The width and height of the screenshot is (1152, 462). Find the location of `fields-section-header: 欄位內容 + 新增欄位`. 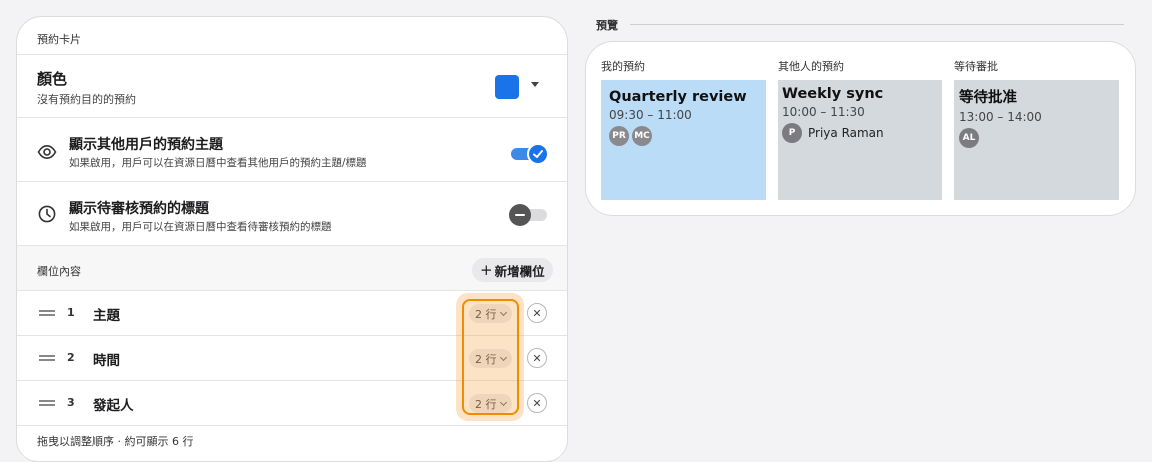

fields-section-header: 欄位內容 + 新增欄位 is located at coordinates (292, 268).